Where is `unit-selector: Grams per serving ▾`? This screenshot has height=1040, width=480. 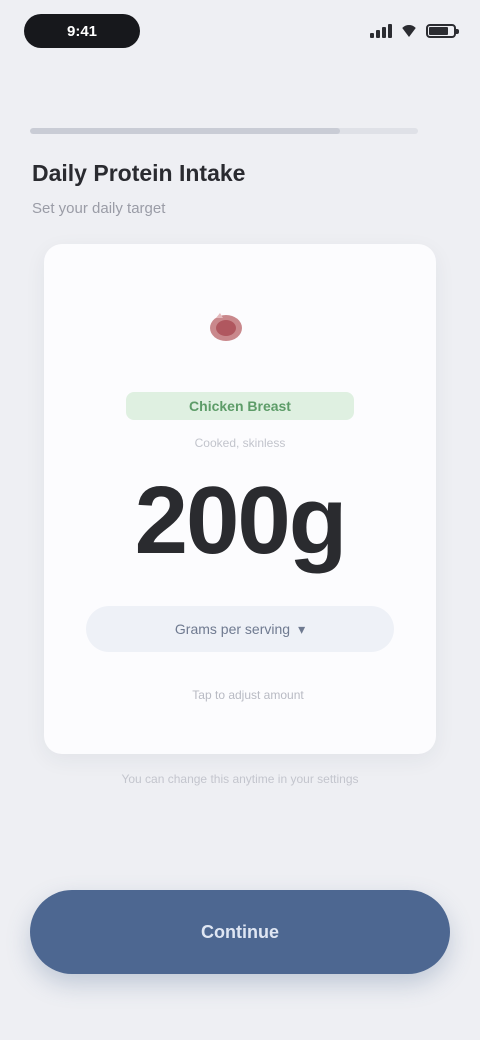 unit-selector: Grams per serving ▾ is located at coordinates (240, 629).